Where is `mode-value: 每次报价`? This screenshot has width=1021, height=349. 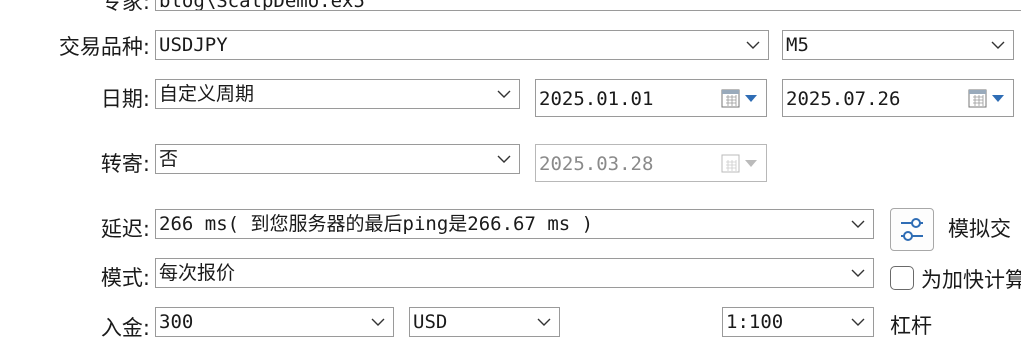
mode-value: 每次报价 is located at coordinates (197, 273).